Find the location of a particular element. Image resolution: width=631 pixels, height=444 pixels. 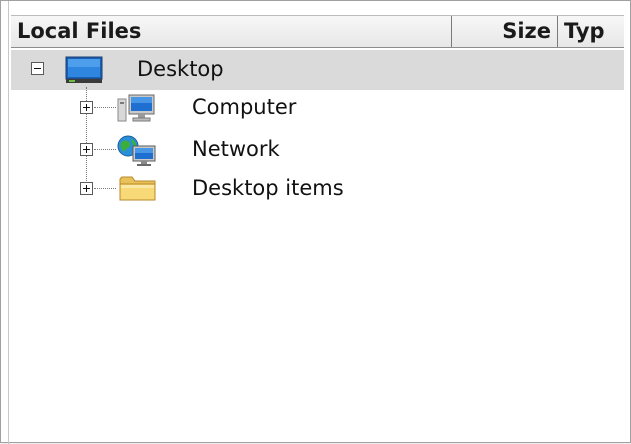

computer-icon is located at coordinates (136, 108).